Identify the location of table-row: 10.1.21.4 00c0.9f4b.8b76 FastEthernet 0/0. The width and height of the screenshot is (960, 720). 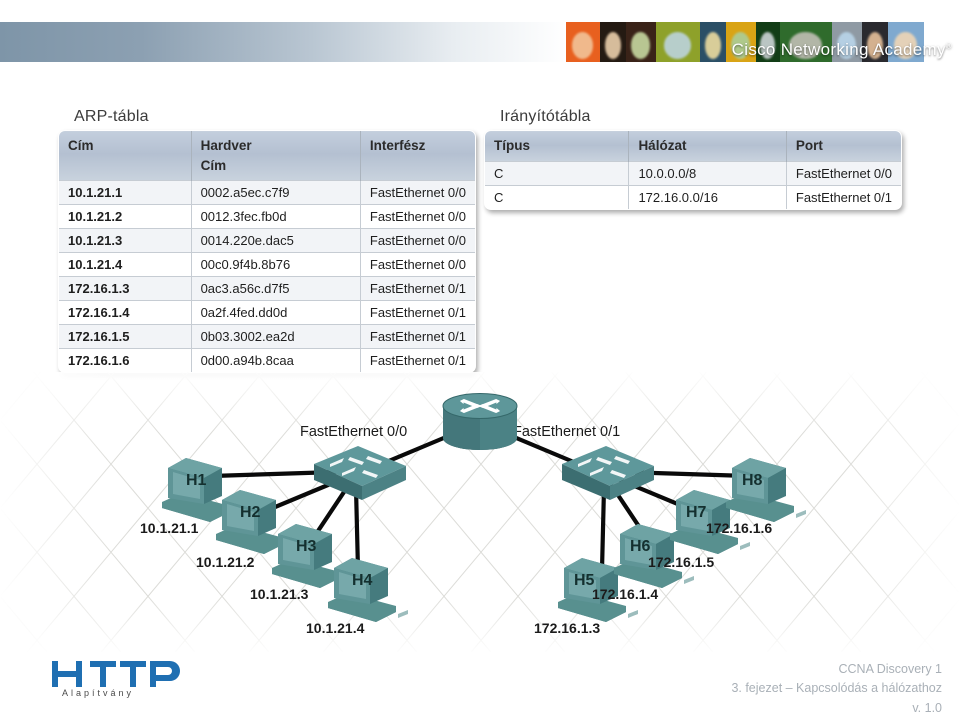
(267, 264).